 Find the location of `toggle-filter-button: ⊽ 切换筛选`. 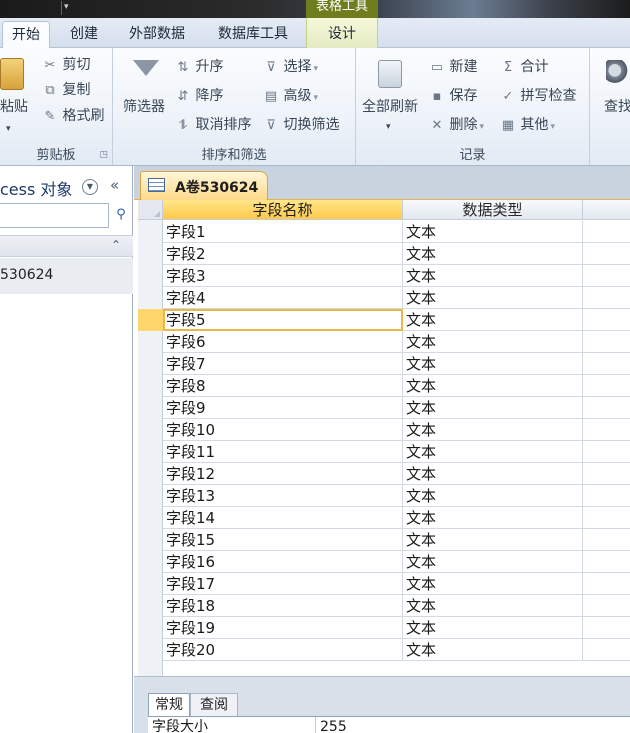

toggle-filter-button: ⊽ 切换筛选 is located at coordinates (301, 125).